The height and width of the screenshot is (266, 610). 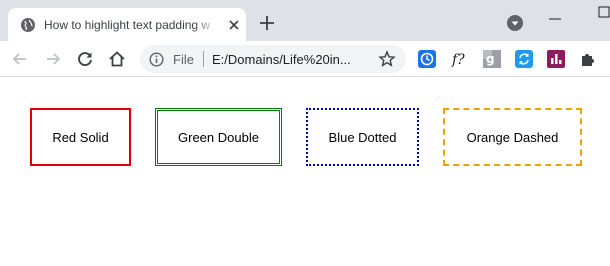 What do you see at coordinates (183, 59) in the screenshot?
I see `url-scheme-label: File` at bounding box center [183, 59].